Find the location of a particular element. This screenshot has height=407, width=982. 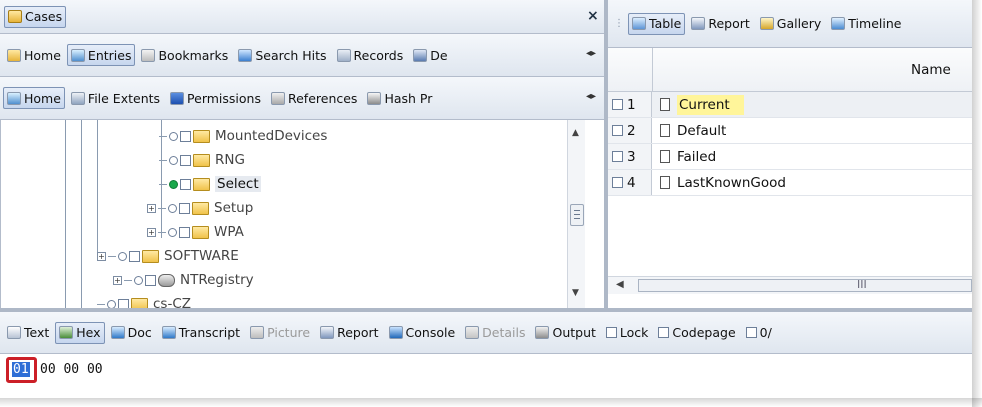

tree-node-select: Select is located at coordinates (210, 184).